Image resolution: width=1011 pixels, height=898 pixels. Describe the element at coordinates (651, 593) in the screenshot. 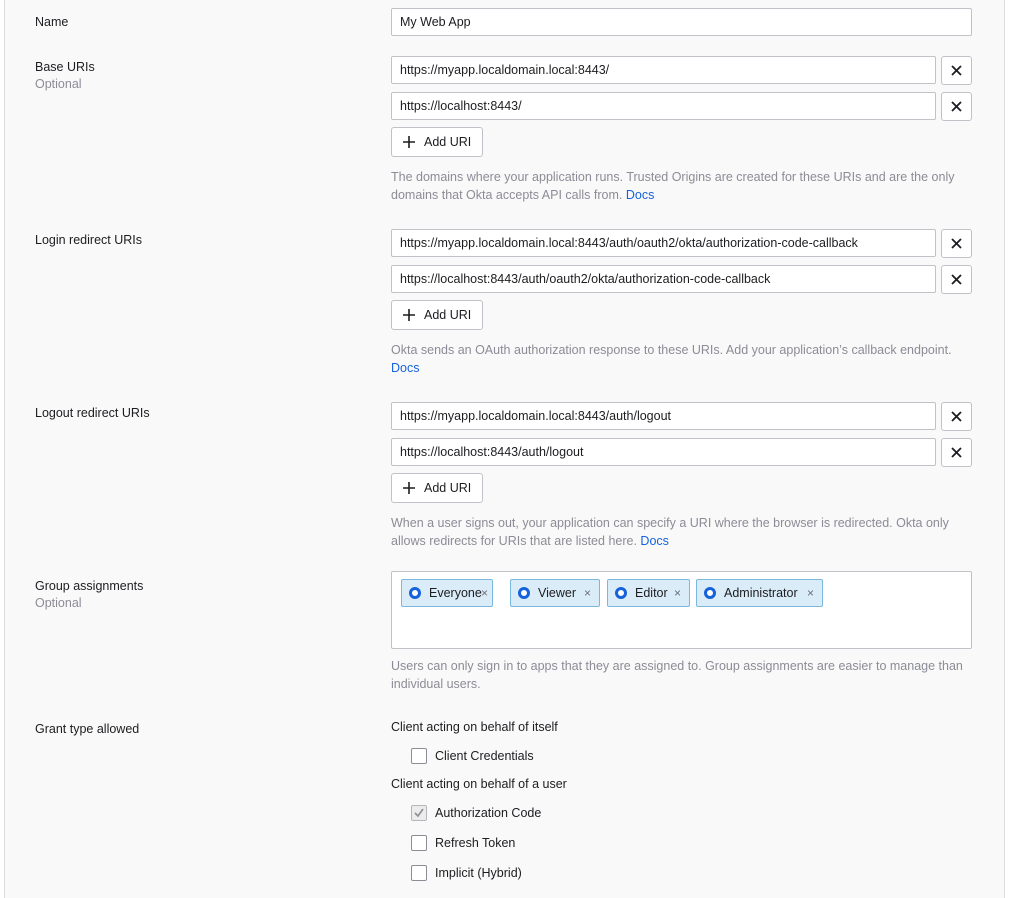

I see `group-chip-label: Editor` at that location.